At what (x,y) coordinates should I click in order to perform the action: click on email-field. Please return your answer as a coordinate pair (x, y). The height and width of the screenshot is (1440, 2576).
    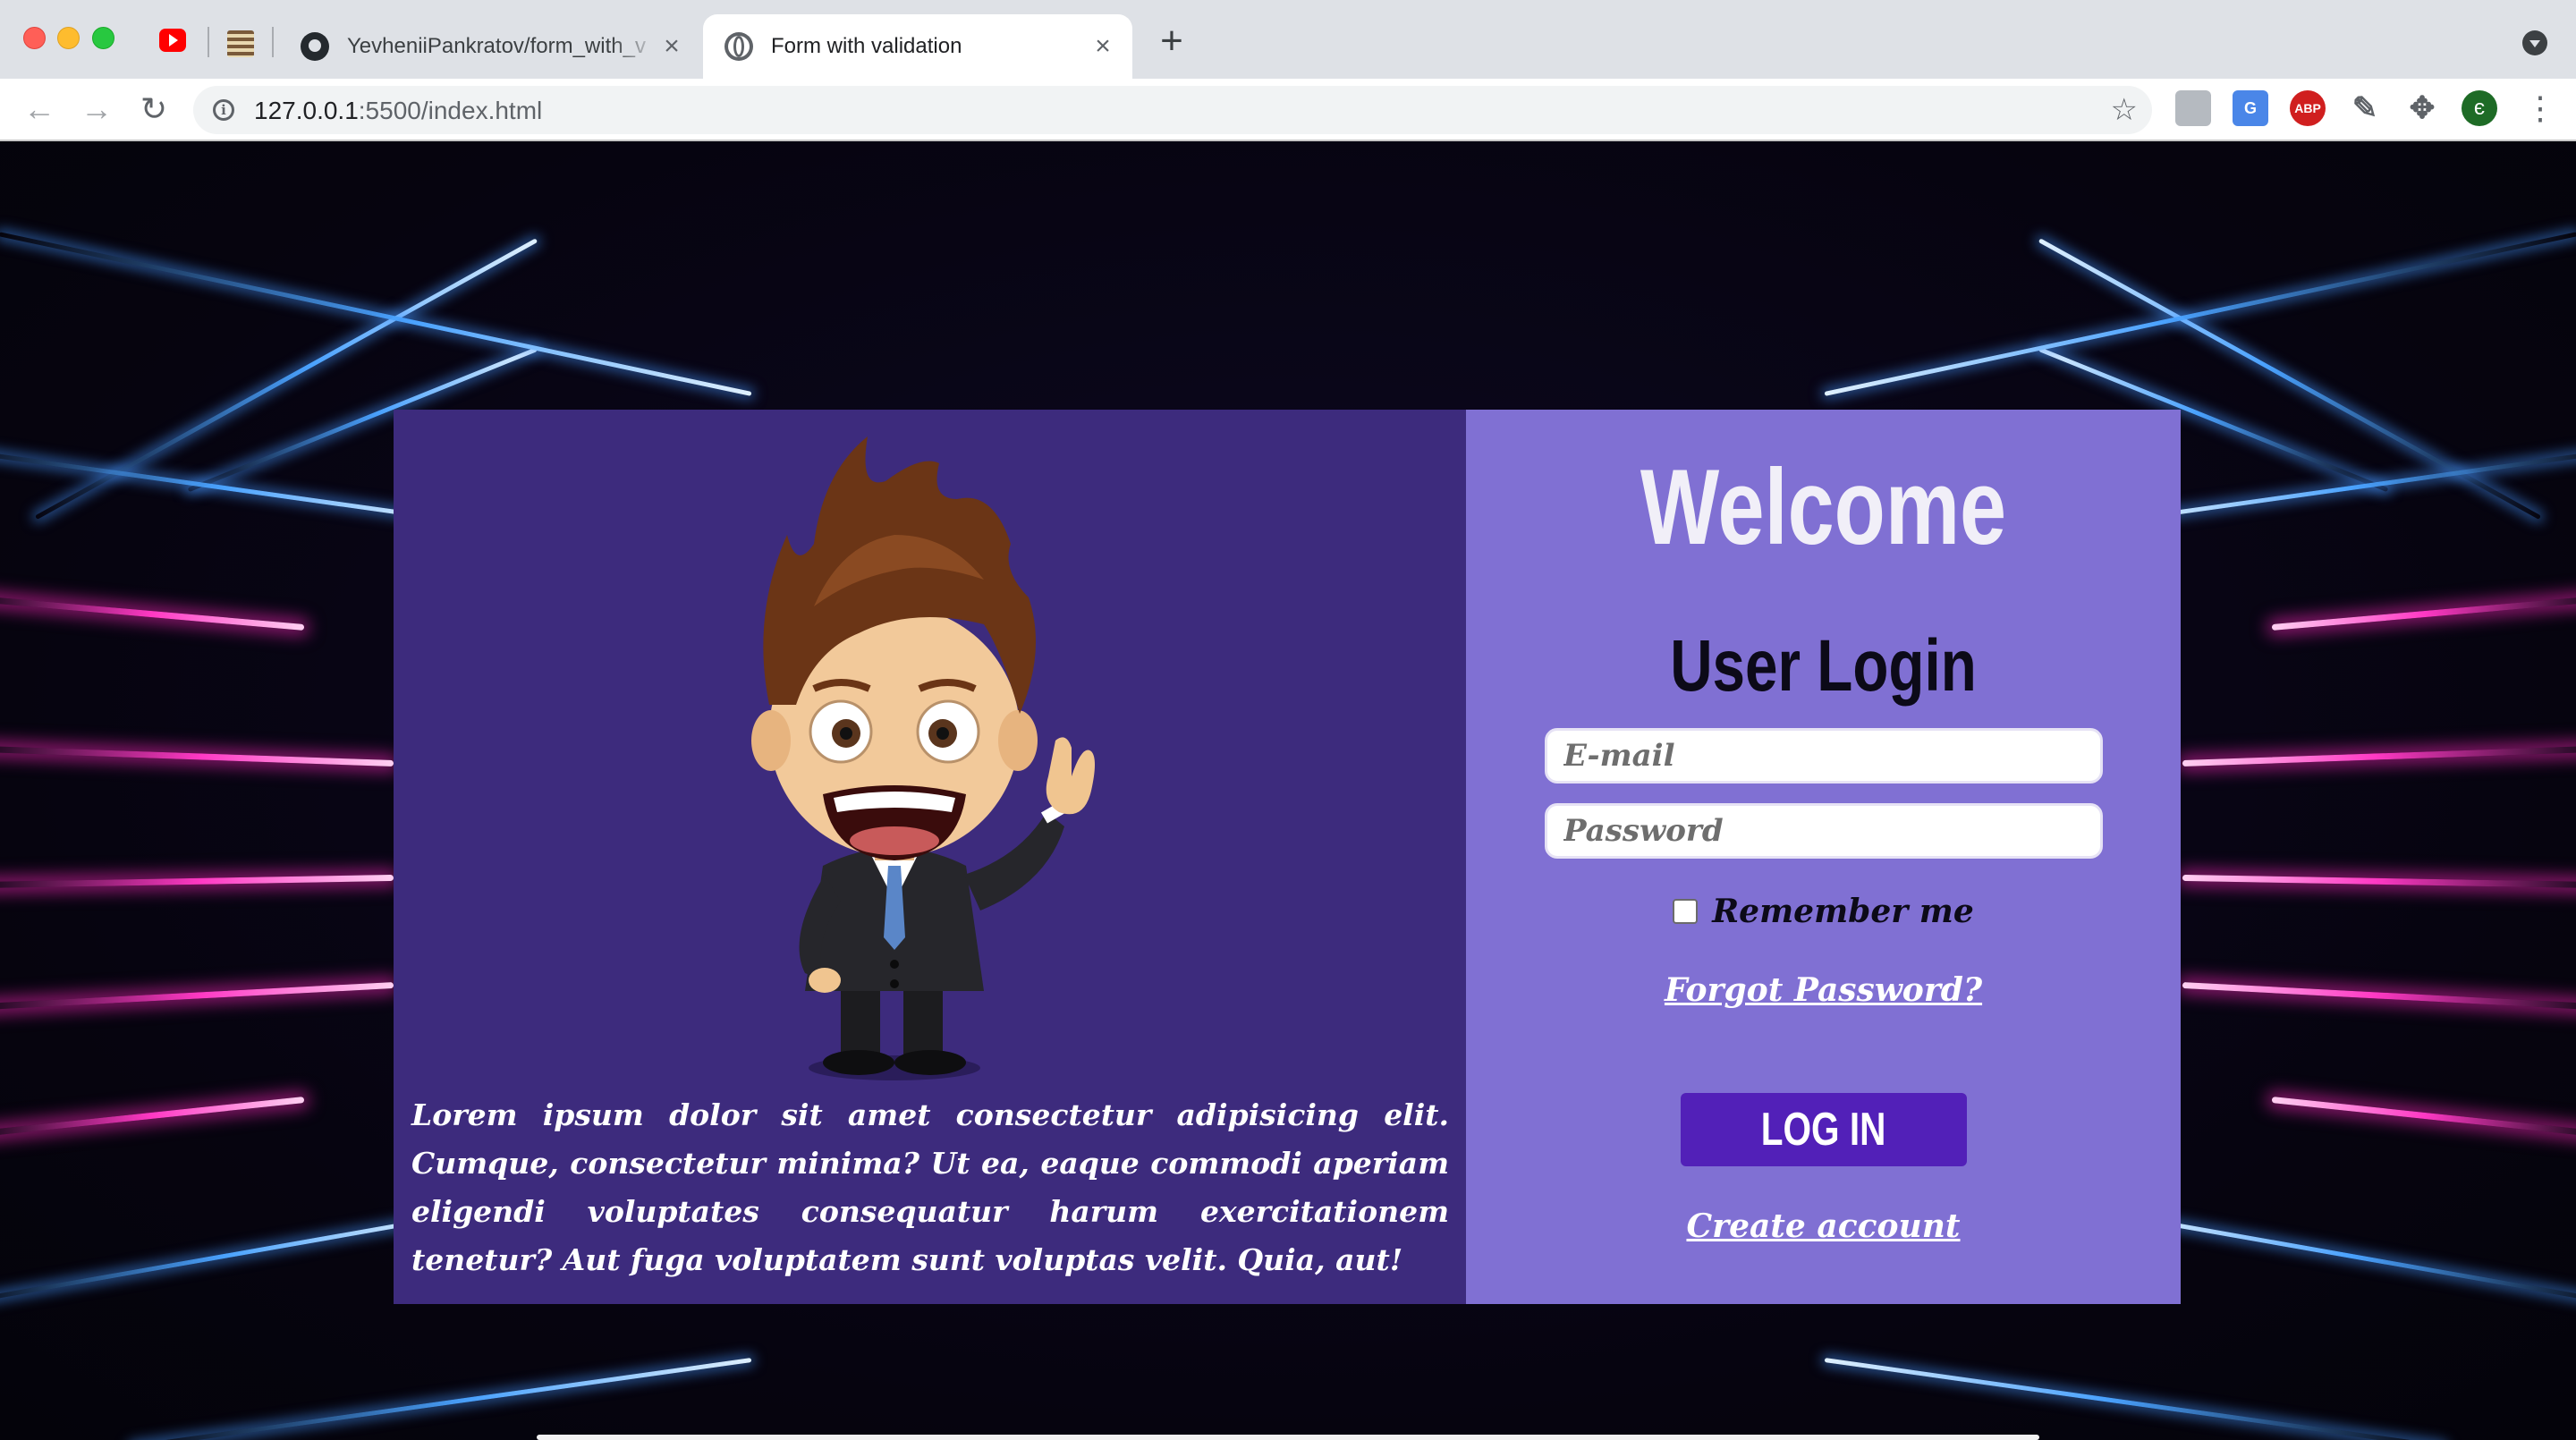
    Looking at the image, I should click on (1824, 756).